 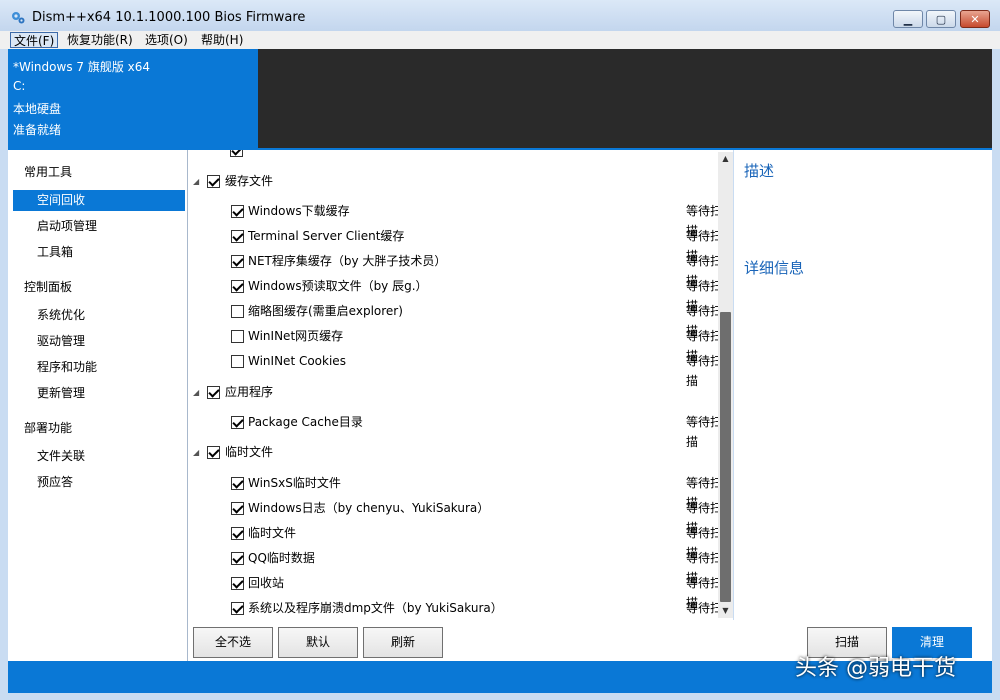 I want to click on window-bottom-border, so click(x=500, y=696).